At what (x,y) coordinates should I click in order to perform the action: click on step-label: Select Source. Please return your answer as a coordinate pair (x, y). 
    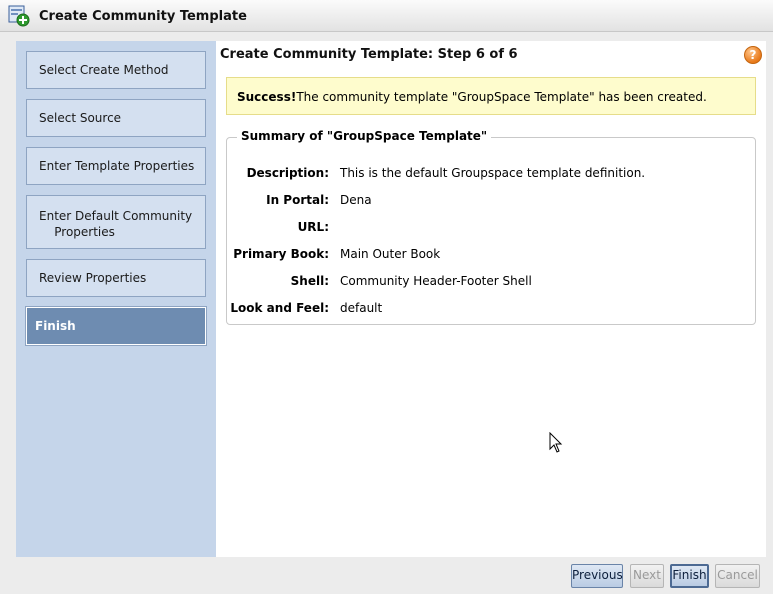
    Looking at the image, I should click on (80, 118).